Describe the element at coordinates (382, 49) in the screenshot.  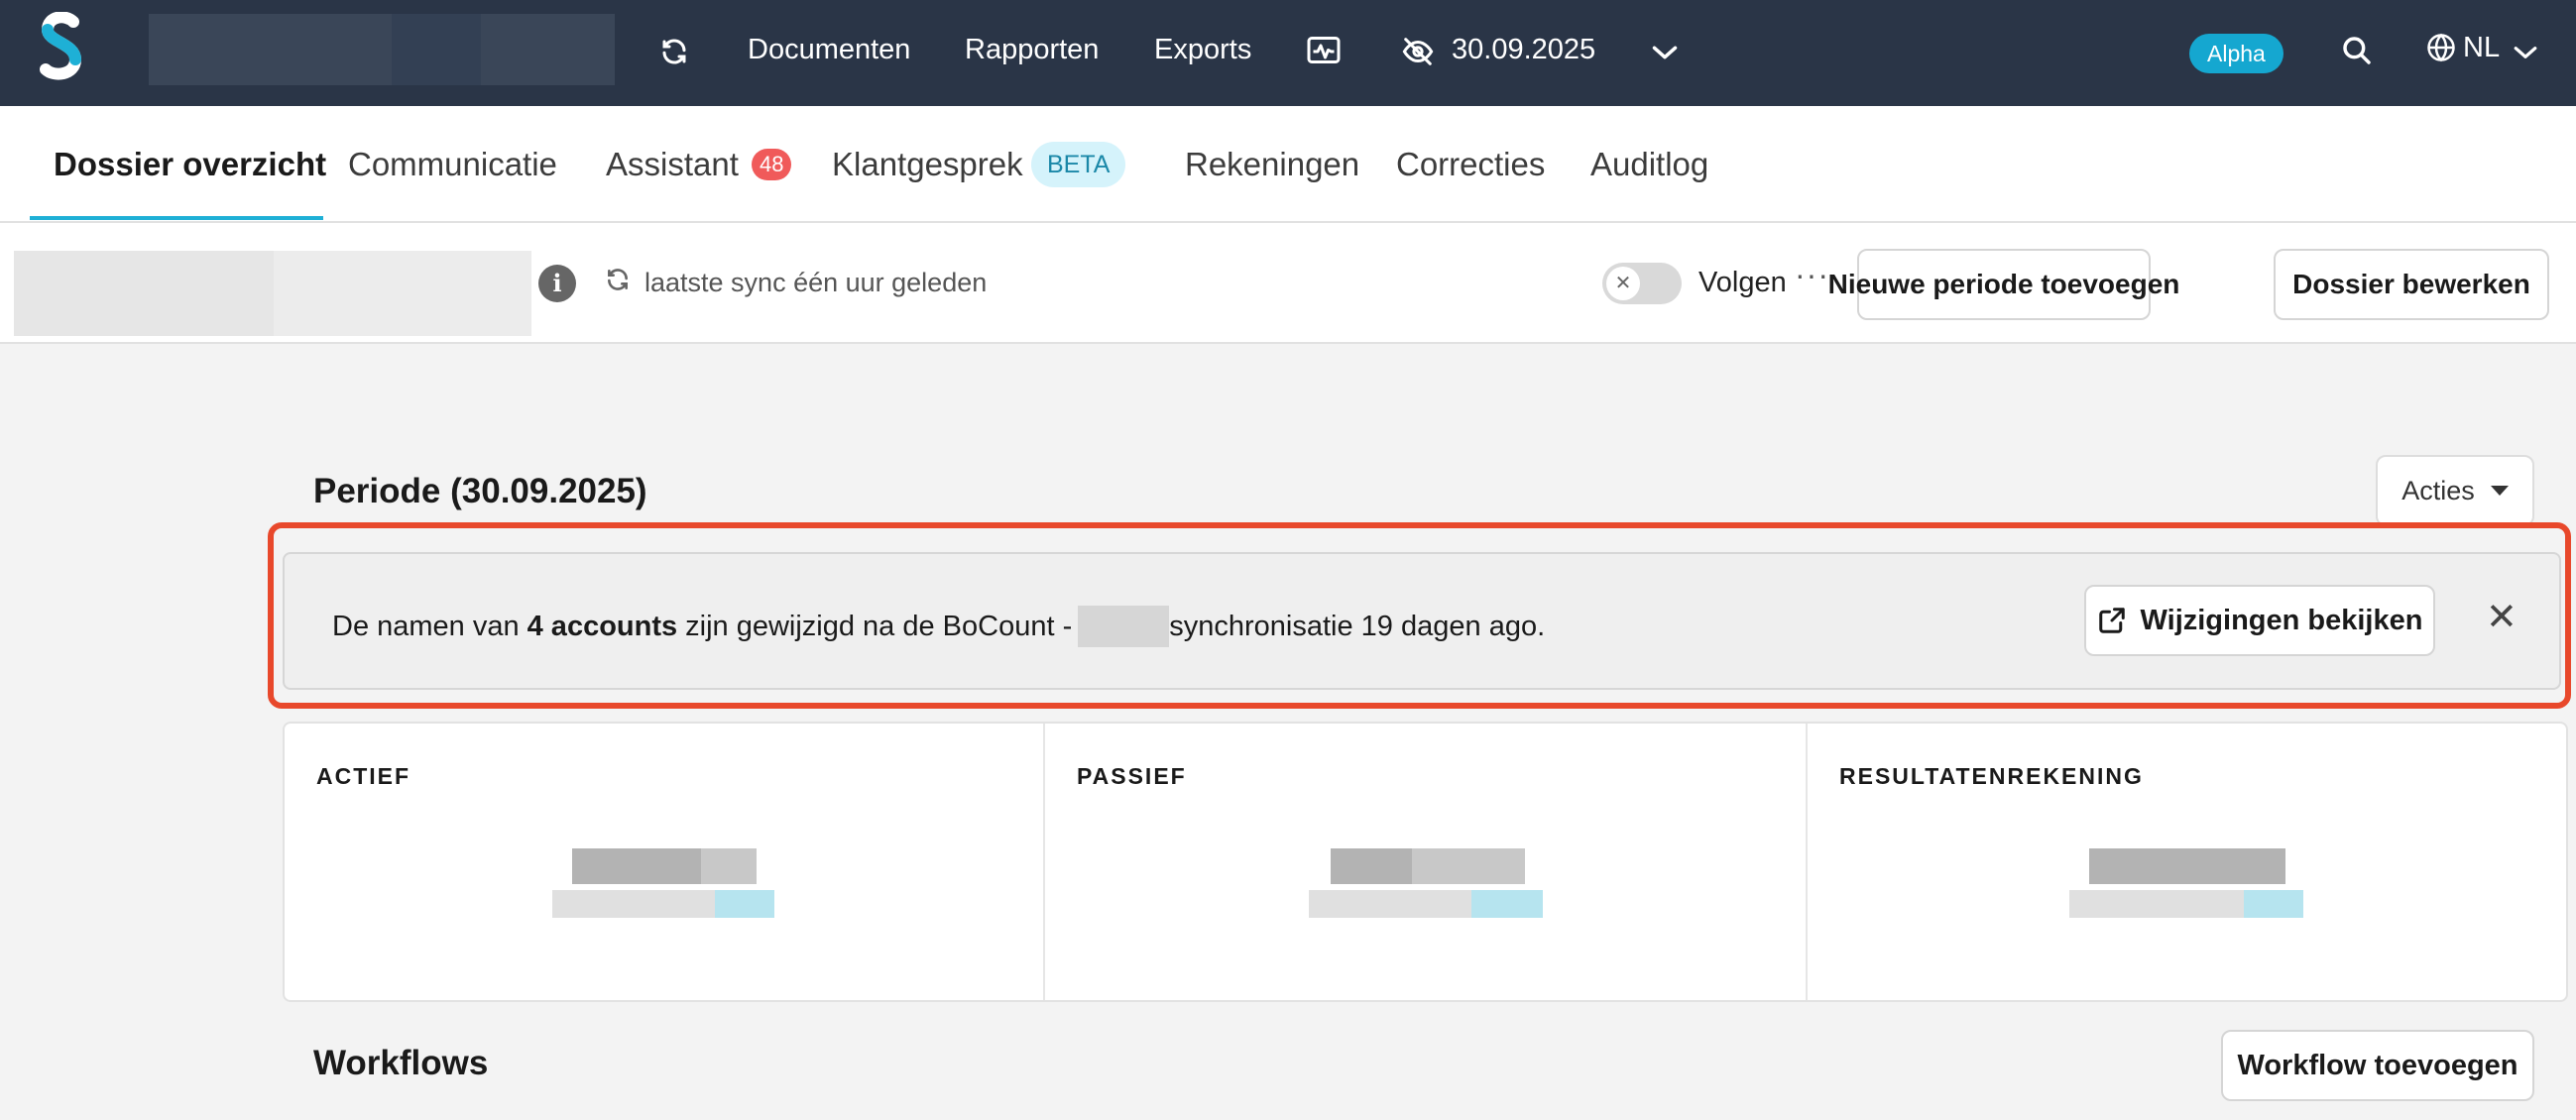
I see `dossier-selector-redacted` at that location.